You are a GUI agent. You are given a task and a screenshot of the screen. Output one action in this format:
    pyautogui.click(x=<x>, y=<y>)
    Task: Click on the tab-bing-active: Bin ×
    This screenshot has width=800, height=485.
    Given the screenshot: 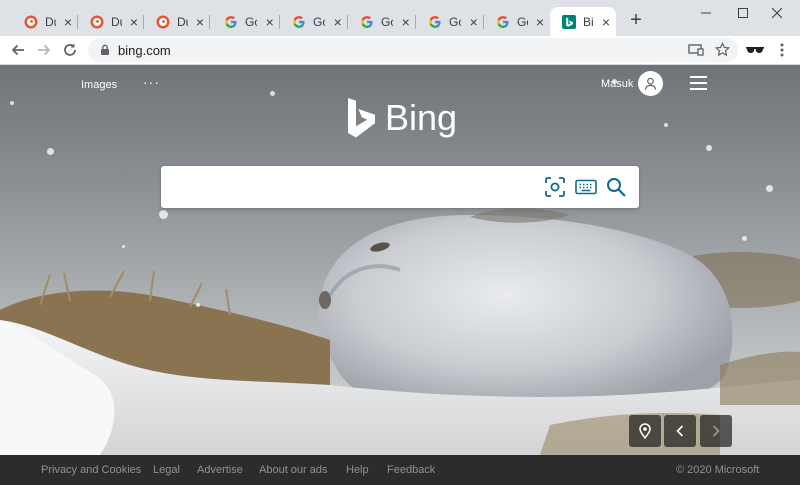 What is the action you would take?
    pyautogui.click(x=583, y=21)
    